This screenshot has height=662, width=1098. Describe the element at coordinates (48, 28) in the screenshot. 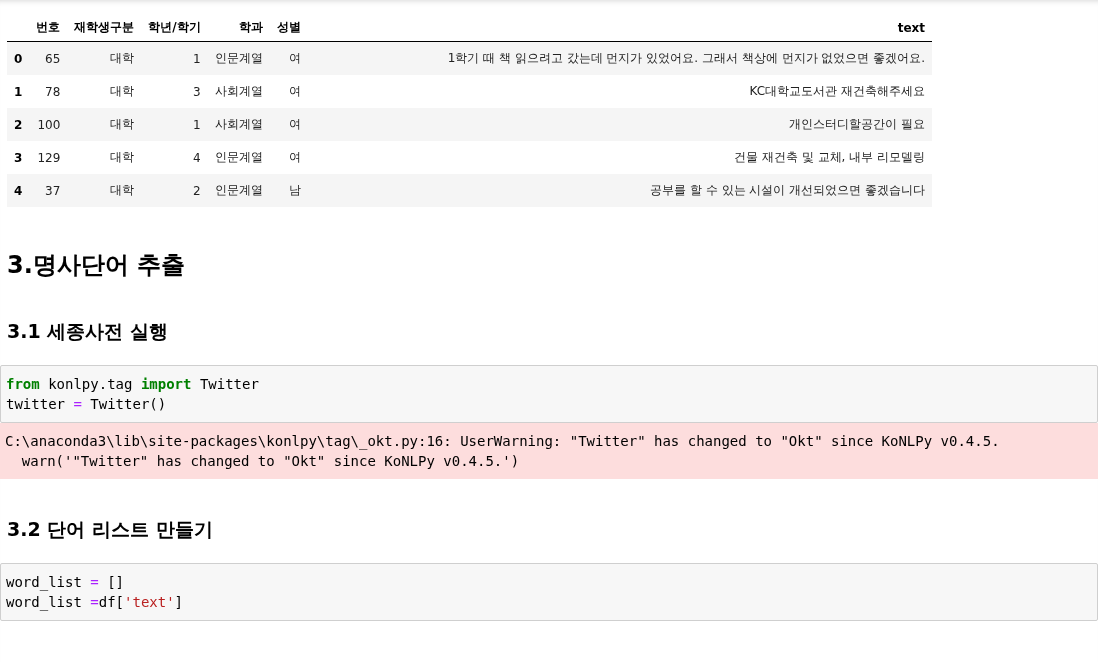

I see `column-header: 번호` at that location.